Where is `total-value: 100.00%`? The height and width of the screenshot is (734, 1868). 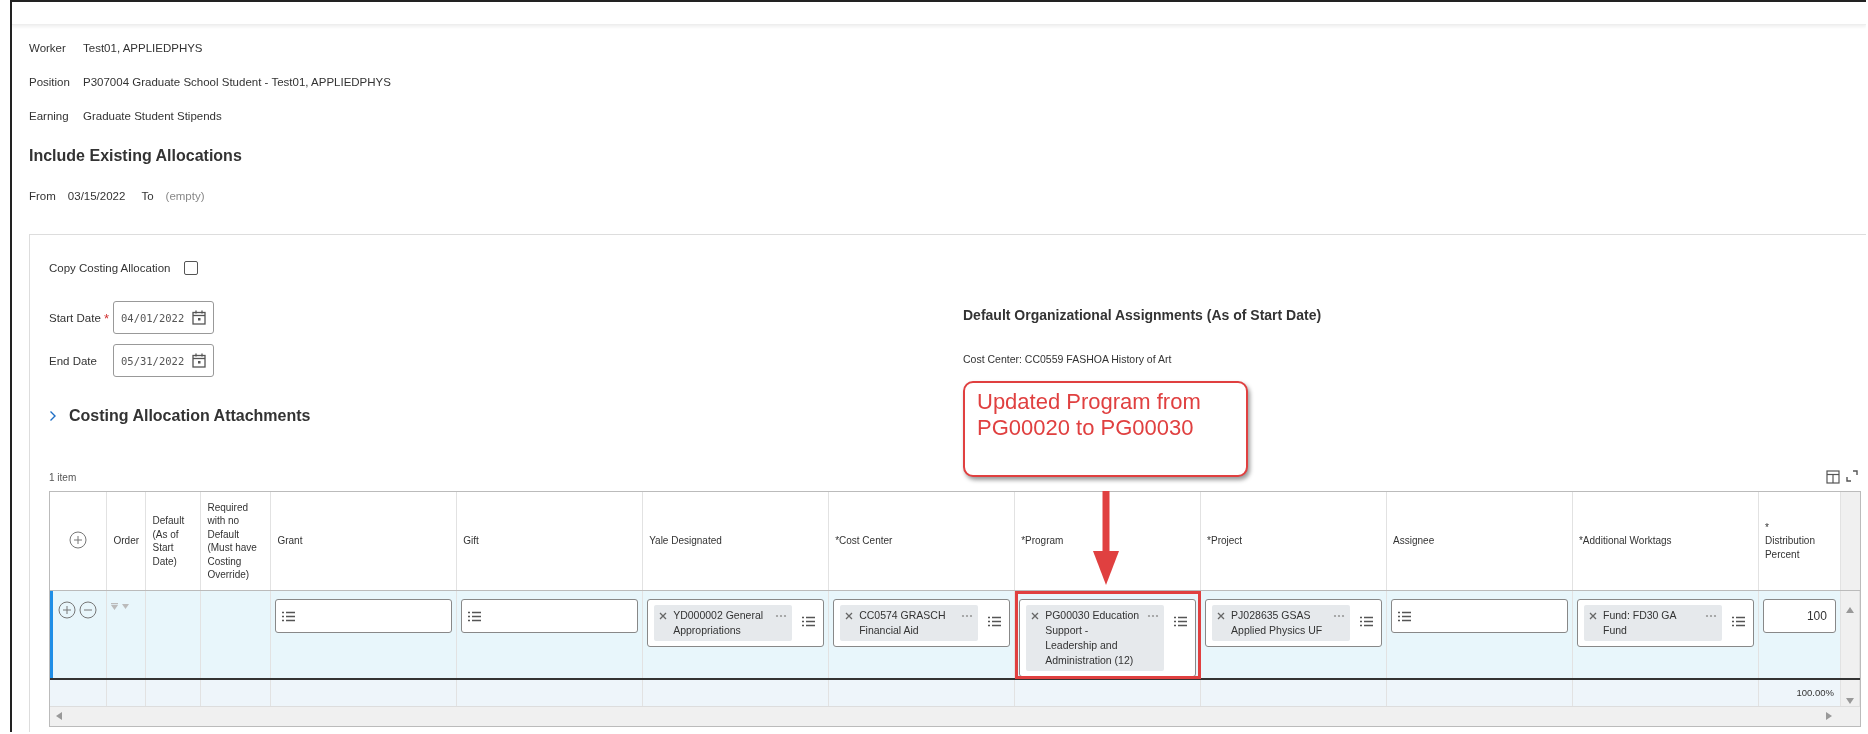
total-value: 100.00% is located at coordinates (1815, 692).